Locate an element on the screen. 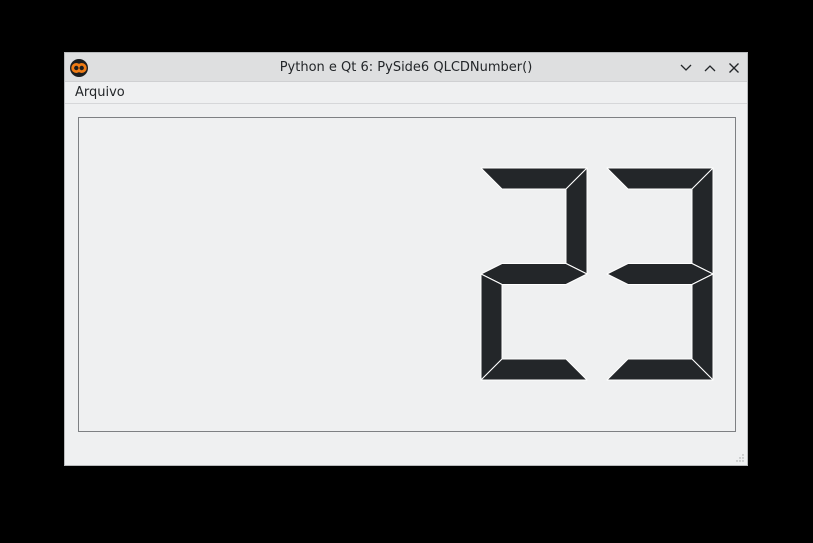 This screenshot has width=813, height=543. minimize-icon is located at coordinates (686, 68).